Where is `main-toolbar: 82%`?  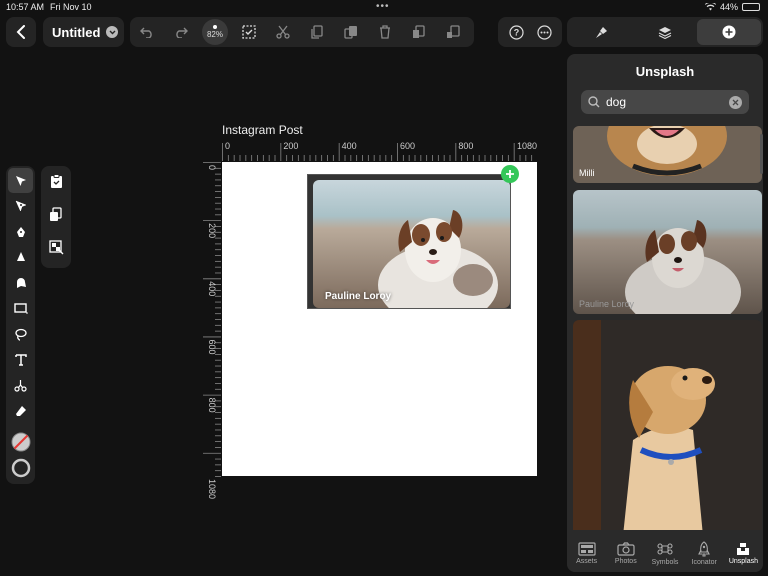
main-toolbar: 82% is located at coordinates (302, 32).